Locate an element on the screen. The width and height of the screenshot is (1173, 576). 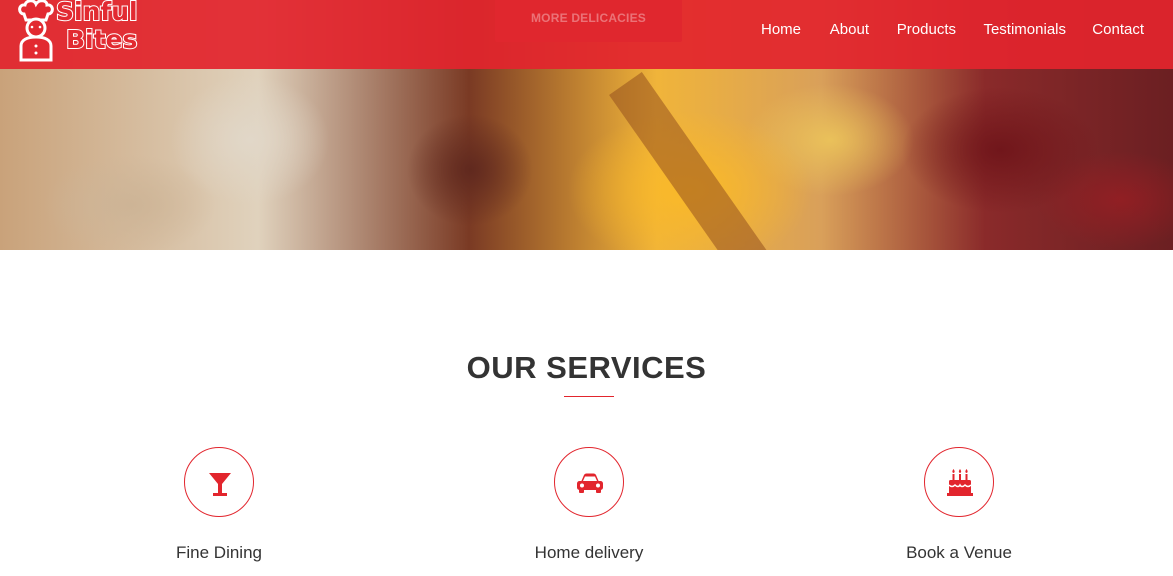
service-label: Home delivery is located at coordinates (589, 552).